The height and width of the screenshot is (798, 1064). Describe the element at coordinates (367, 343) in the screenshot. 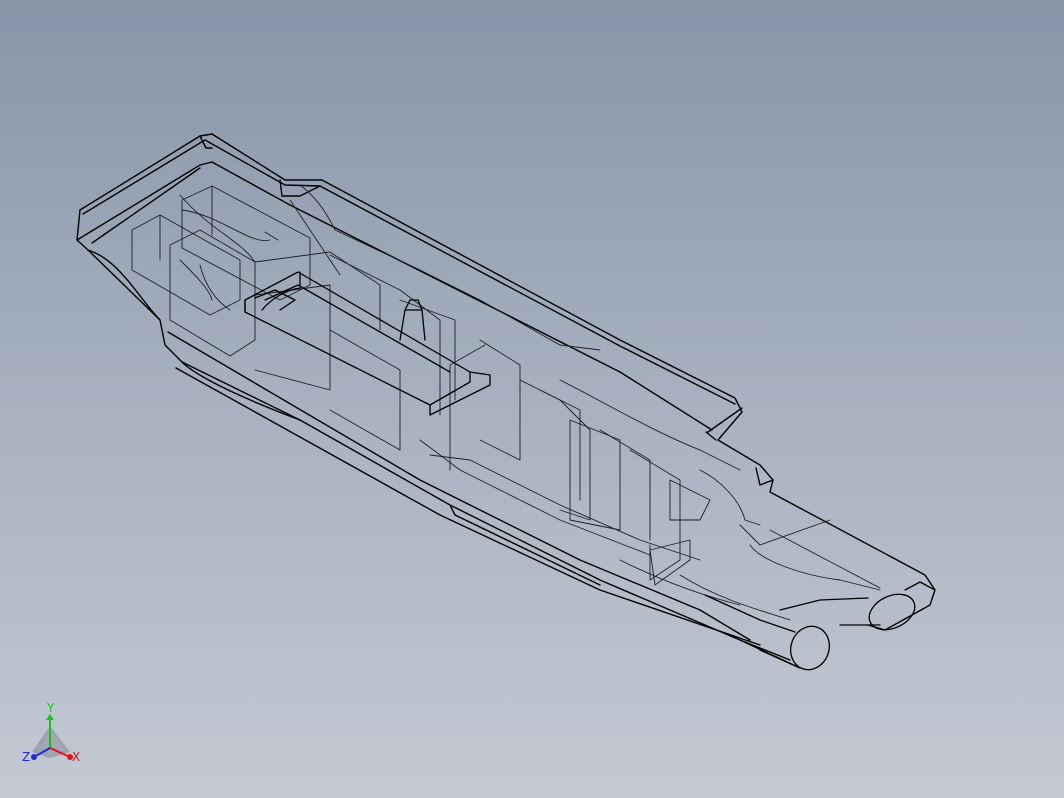

I see `clip-boss-edges` at that location.